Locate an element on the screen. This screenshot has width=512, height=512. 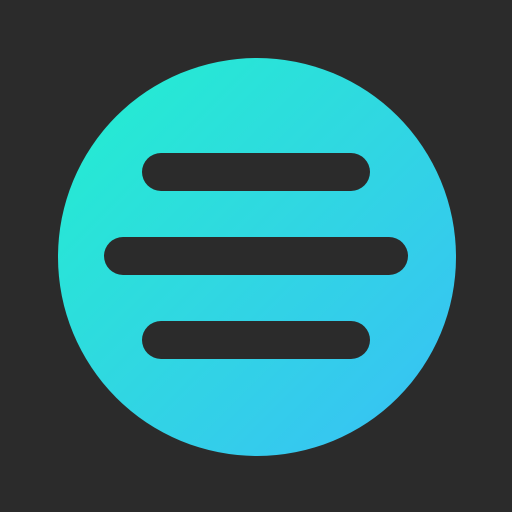
menu-bar-middle is located at coordinates (256, 256).